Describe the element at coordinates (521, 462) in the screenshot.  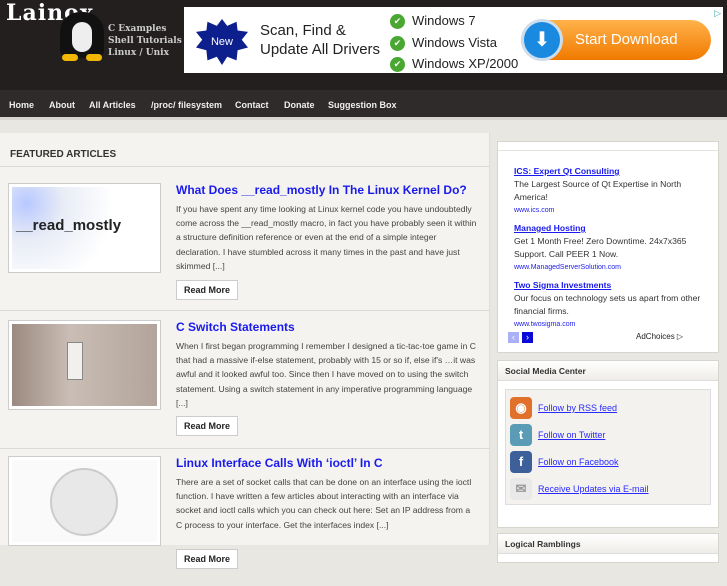
I see `facebook-icon: f` at that location.